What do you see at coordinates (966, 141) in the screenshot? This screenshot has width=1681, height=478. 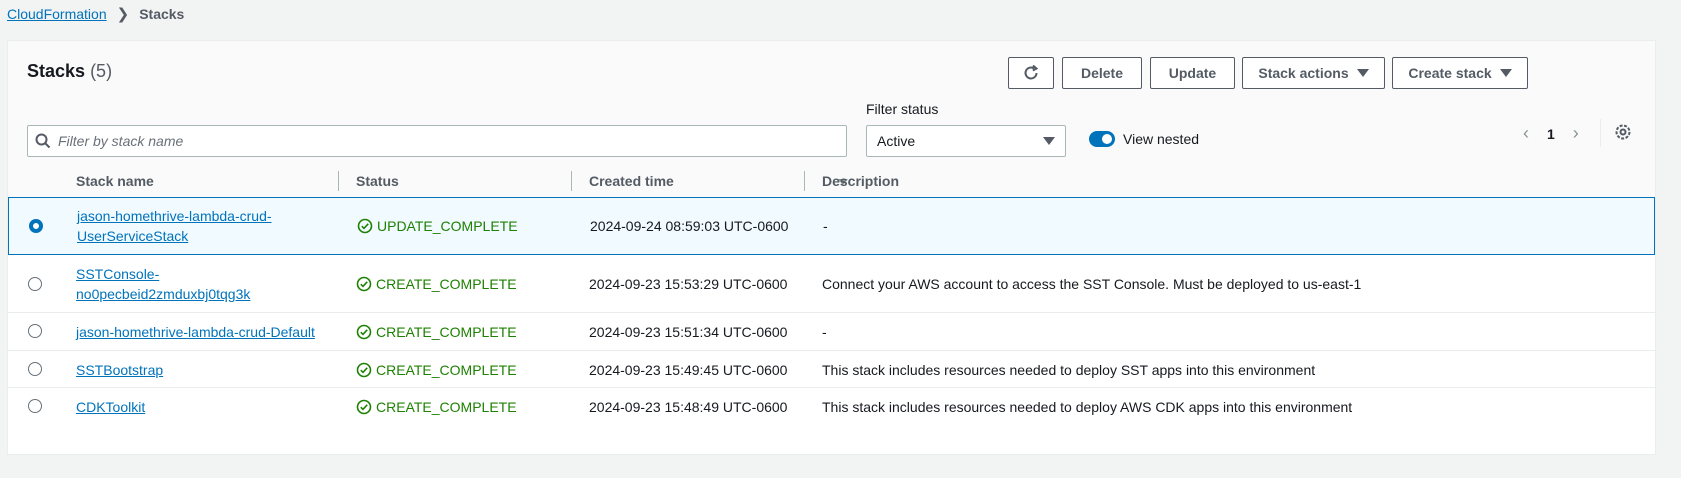 I see `filter-status-select: Active` at bounding box center [966, 141].